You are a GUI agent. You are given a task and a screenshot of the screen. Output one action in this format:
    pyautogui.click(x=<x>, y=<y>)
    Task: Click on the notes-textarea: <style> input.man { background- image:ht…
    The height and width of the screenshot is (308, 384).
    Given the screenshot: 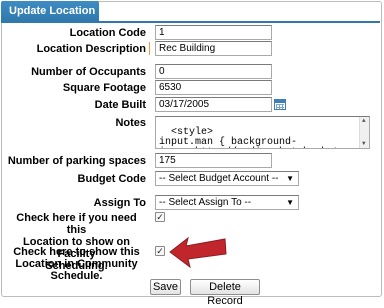 What is the action you would take?
    pyautogui.click(x=262, y=132)
    